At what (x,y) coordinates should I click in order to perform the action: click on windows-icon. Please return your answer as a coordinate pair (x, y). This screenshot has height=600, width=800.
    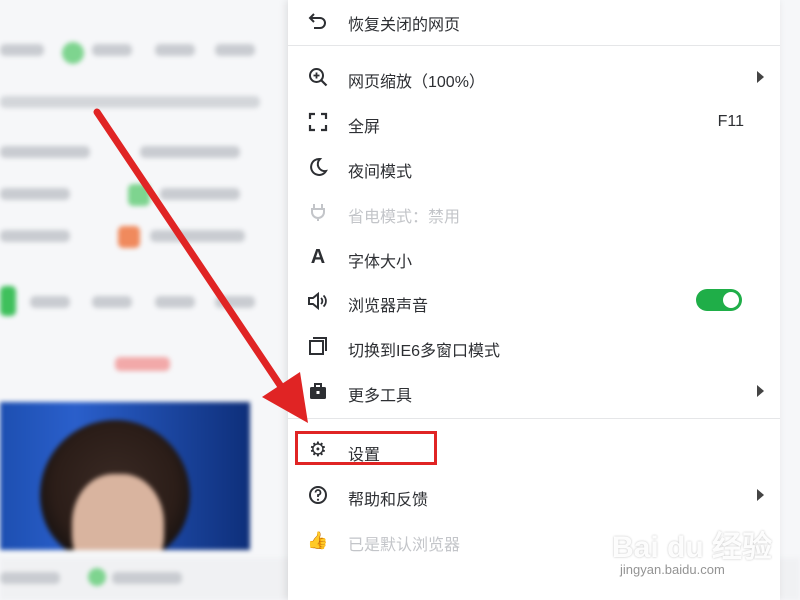
    Looking at the image, I should click on (318, 346).